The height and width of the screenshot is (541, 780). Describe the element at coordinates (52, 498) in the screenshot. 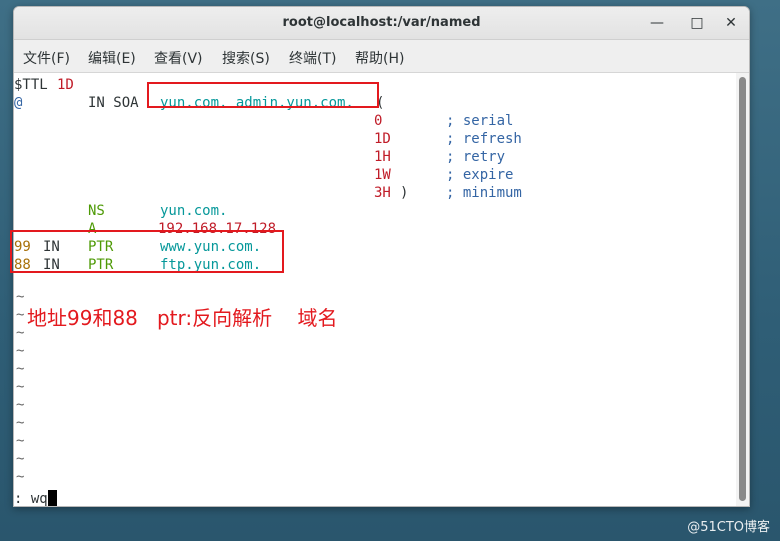

I see `text-cursor` at that location.